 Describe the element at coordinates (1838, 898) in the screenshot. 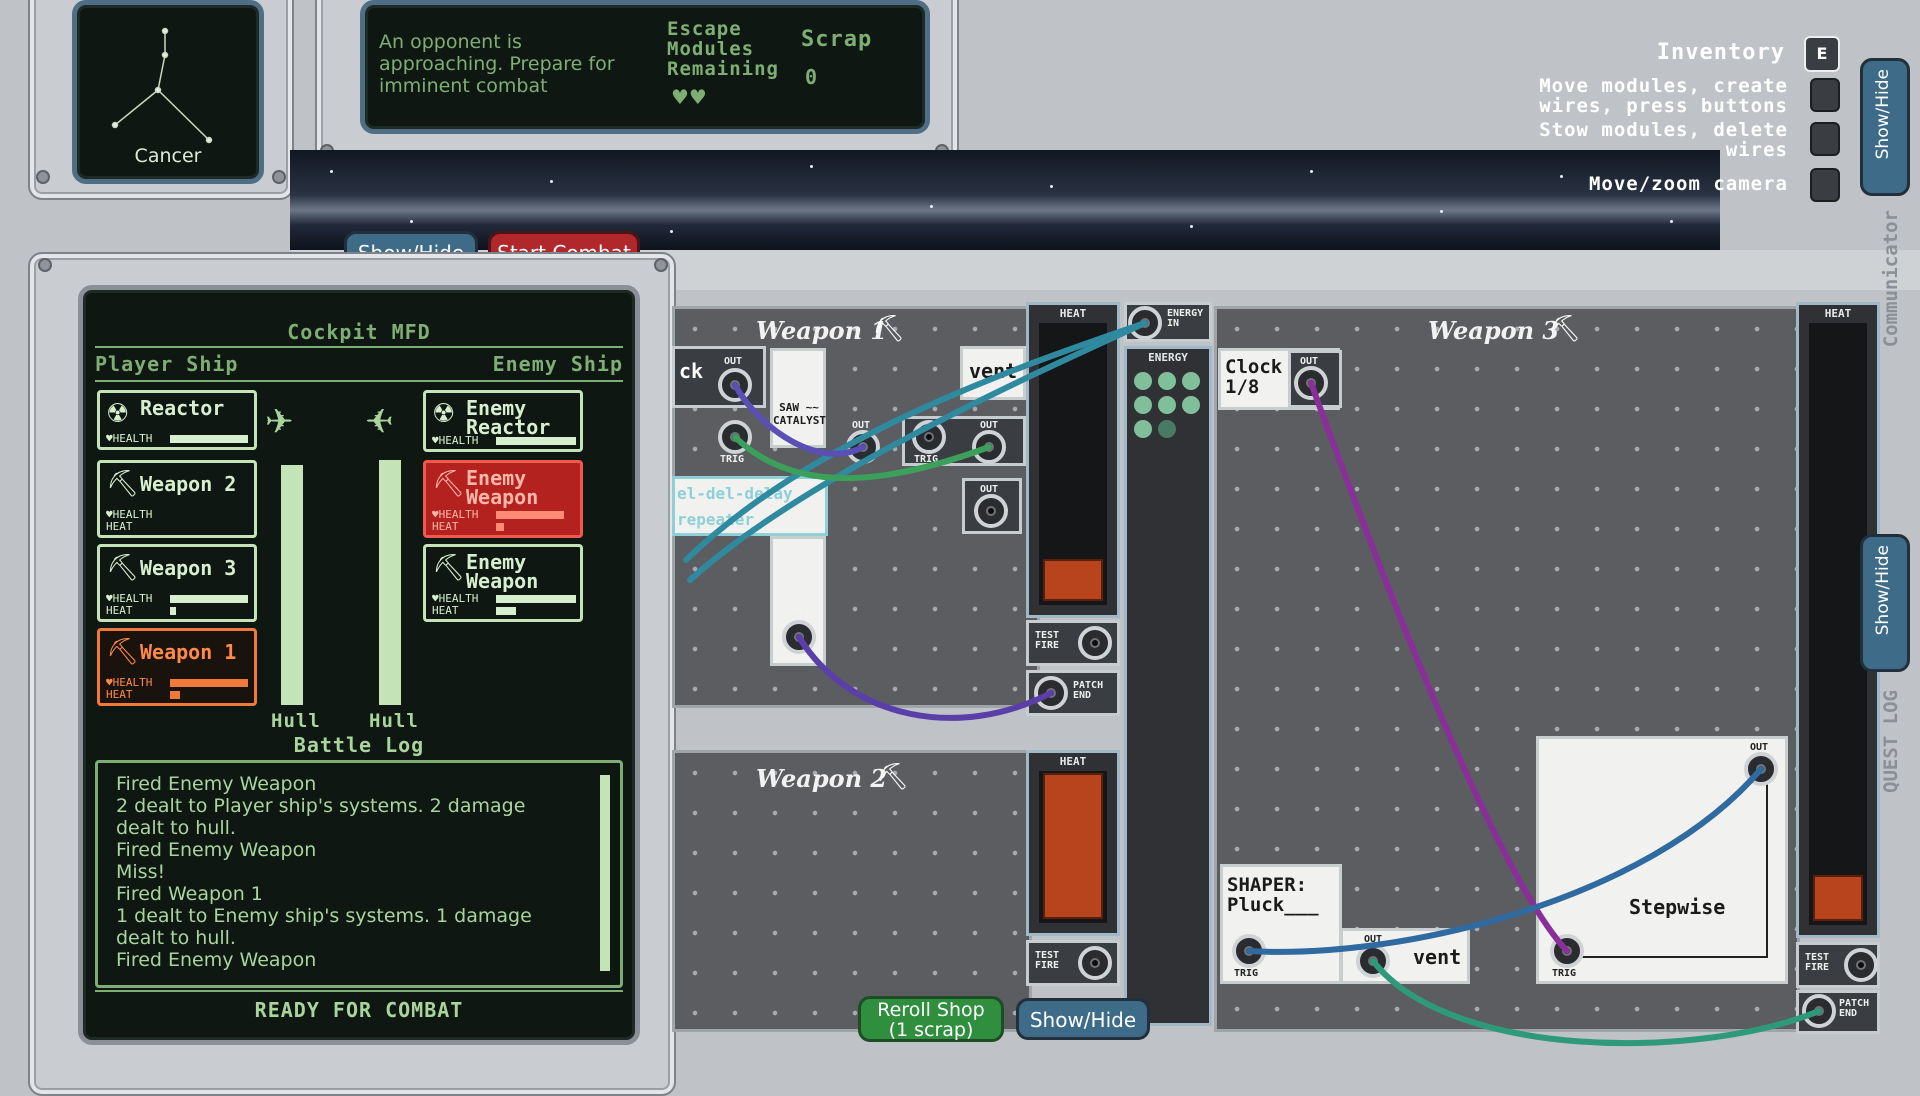

I see `weapon-3-heat-fill` at that location.